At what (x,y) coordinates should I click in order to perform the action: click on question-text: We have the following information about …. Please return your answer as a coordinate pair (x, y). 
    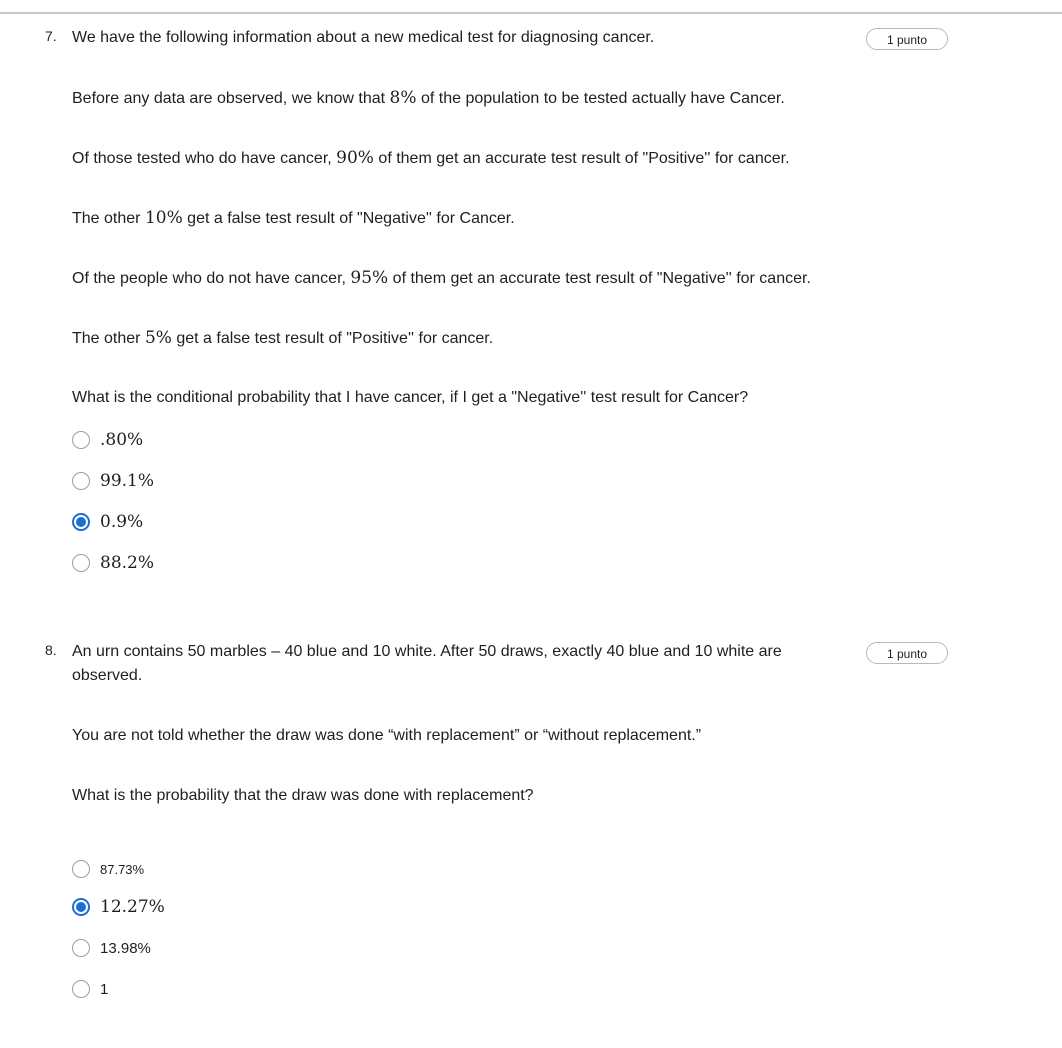
    Looking at the image, I should click on (363, 38).